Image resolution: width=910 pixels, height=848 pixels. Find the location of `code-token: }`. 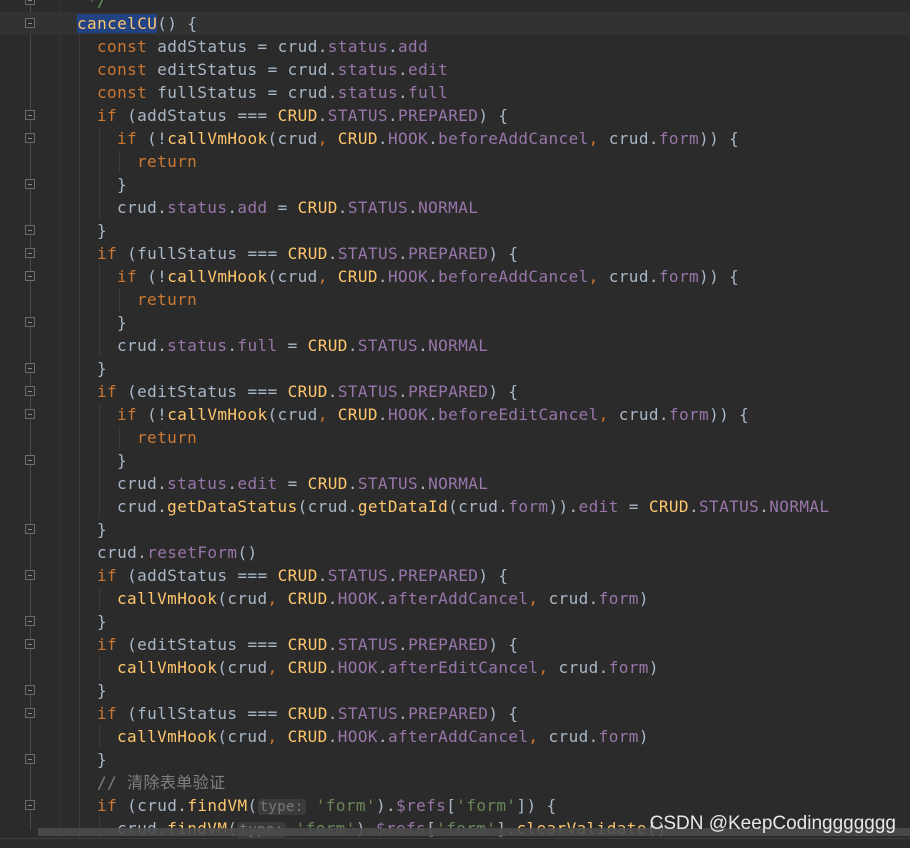

code-token: } is located at coordinates (122, 184).